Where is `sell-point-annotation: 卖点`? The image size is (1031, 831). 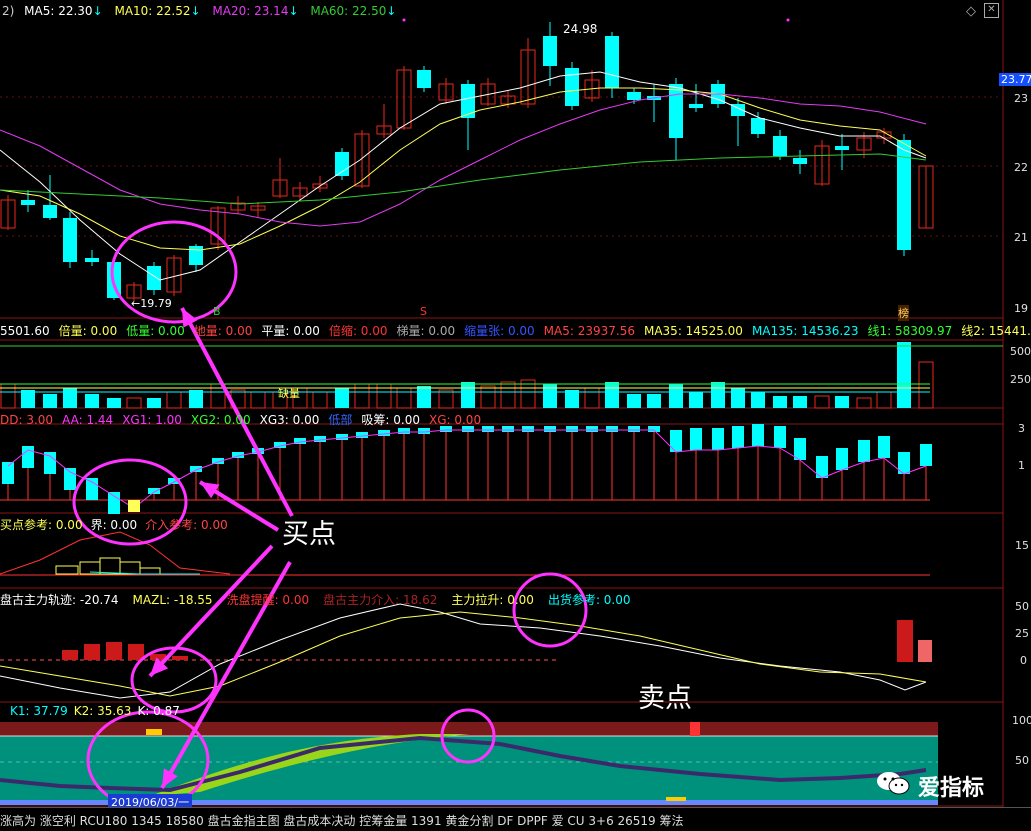
sell-point-annotation: 卖点 is located at coordinates (665, 698).